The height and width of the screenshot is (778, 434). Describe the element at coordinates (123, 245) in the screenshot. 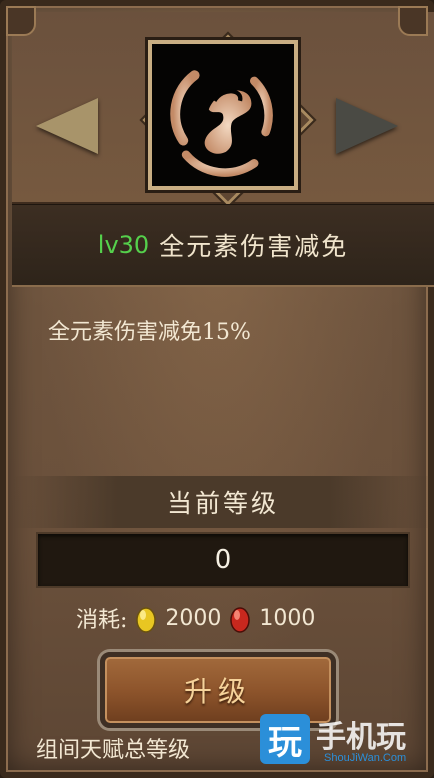

I see `skill-level: lv30` at that location.